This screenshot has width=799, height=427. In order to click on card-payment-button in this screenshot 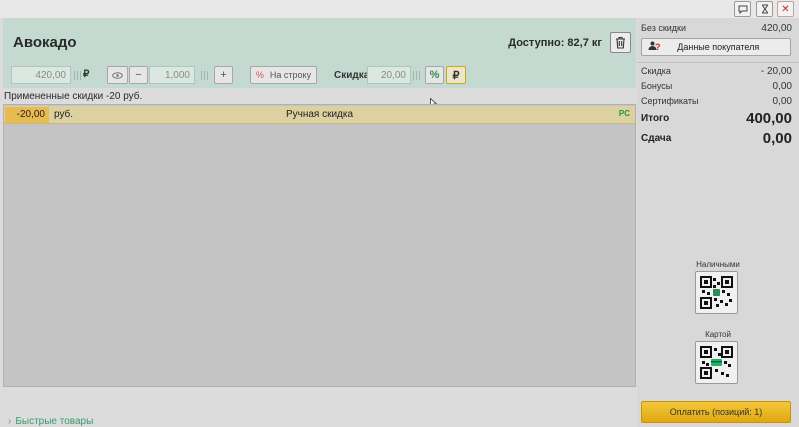, I will do `click(716, 362)`.